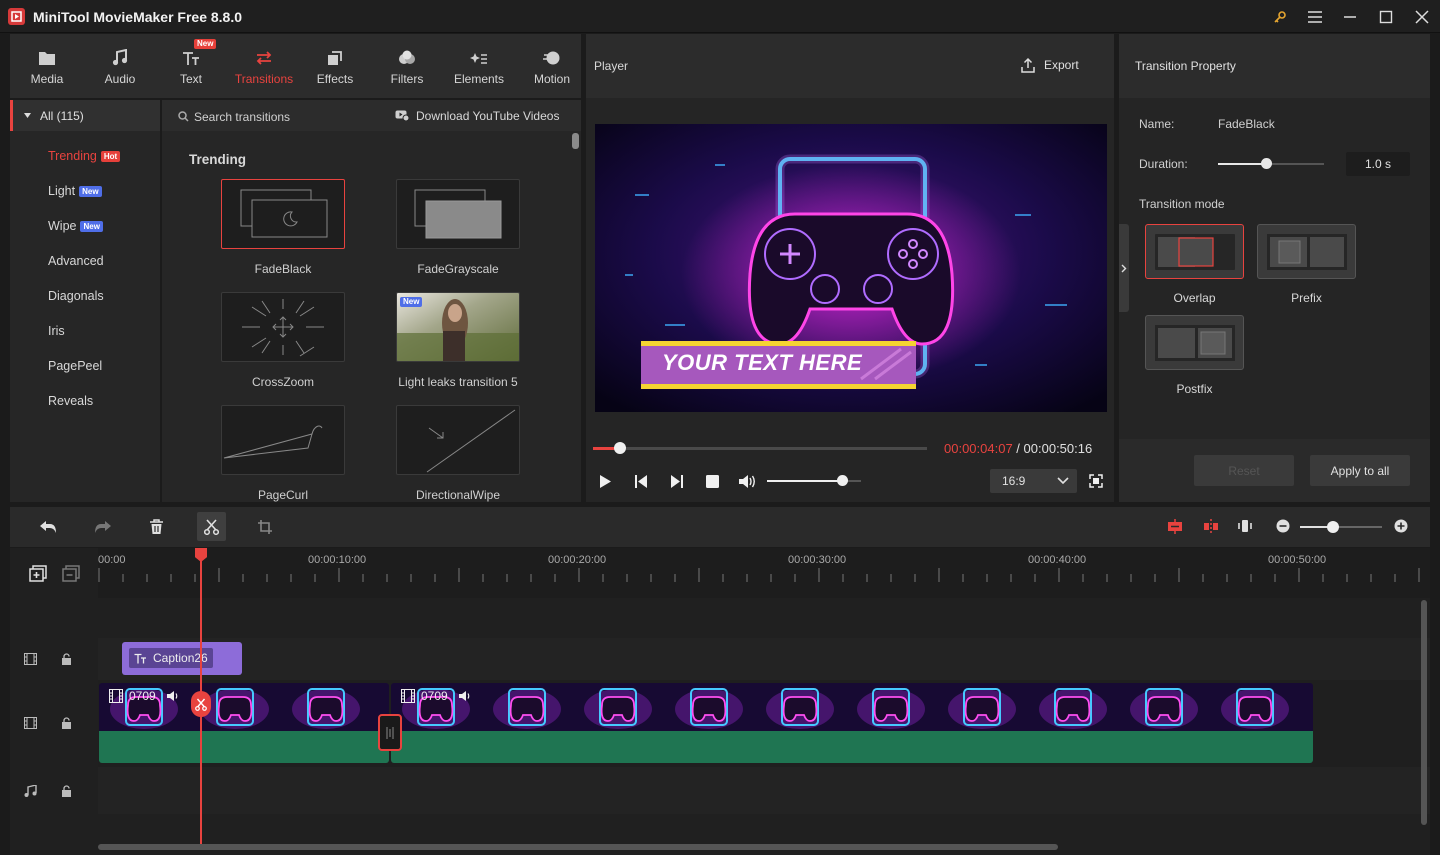  Describe the element at coordinates (620, 448) in the screenshot. I see `seek-handle` at that location.